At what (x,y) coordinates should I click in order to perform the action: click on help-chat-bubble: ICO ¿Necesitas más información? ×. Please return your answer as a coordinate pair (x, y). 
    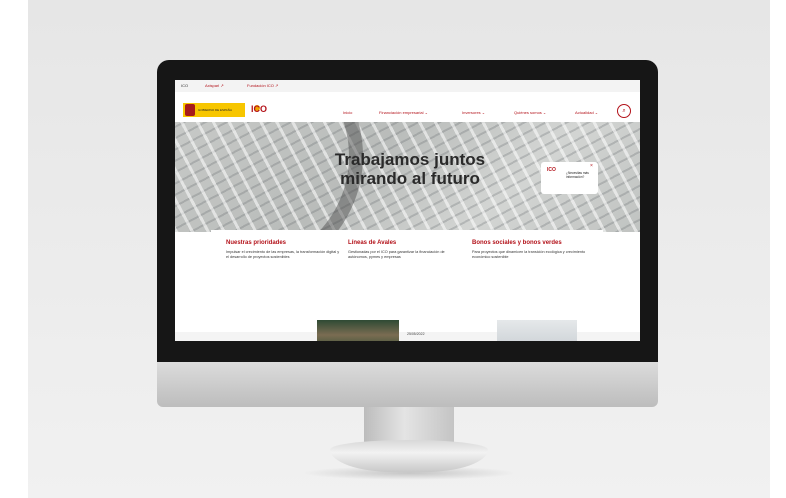
    Looking at the image, I should click on (569, 178).